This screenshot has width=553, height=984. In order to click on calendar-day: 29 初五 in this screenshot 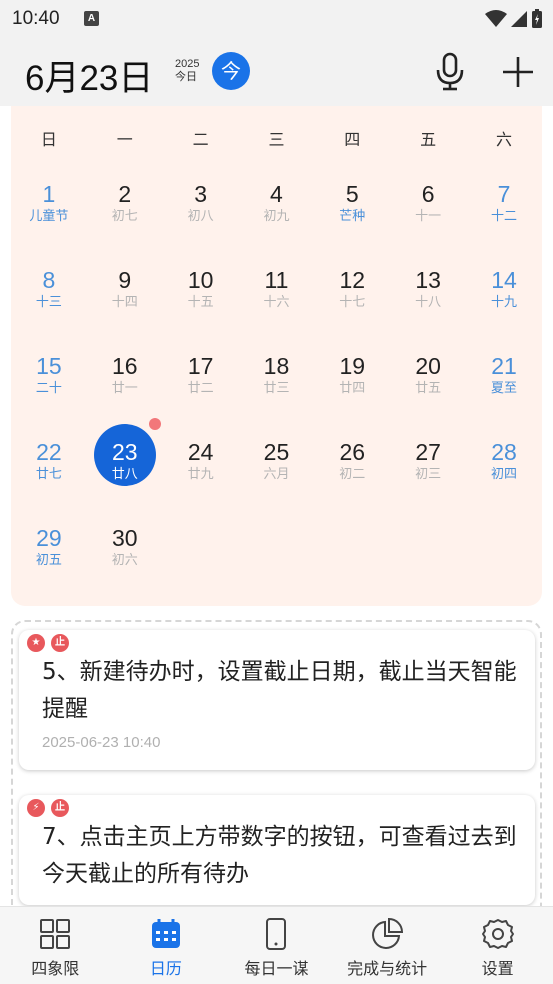, I will do `click(49, 567)`.